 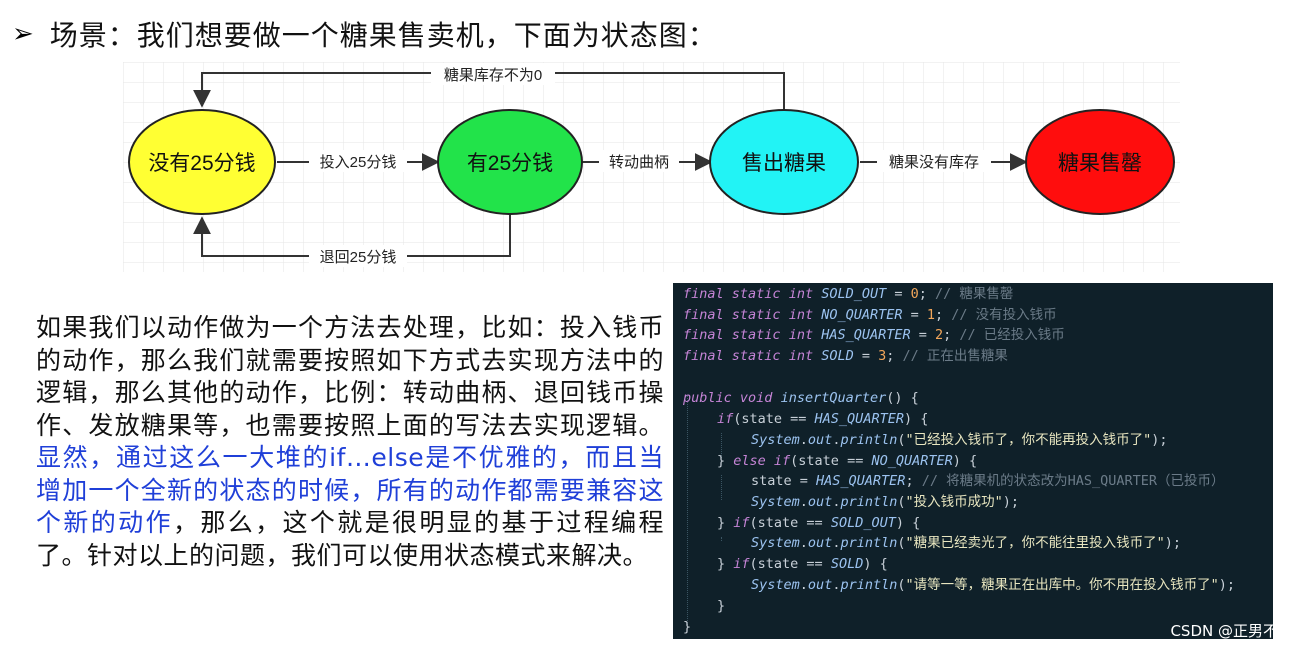 What do you see at coordinates (383, 35) in the screenshot?
I see `heading-text: 场景：我们想要做一个糖果售卖机，下面为状态图：` at bounding box center [383, 35].